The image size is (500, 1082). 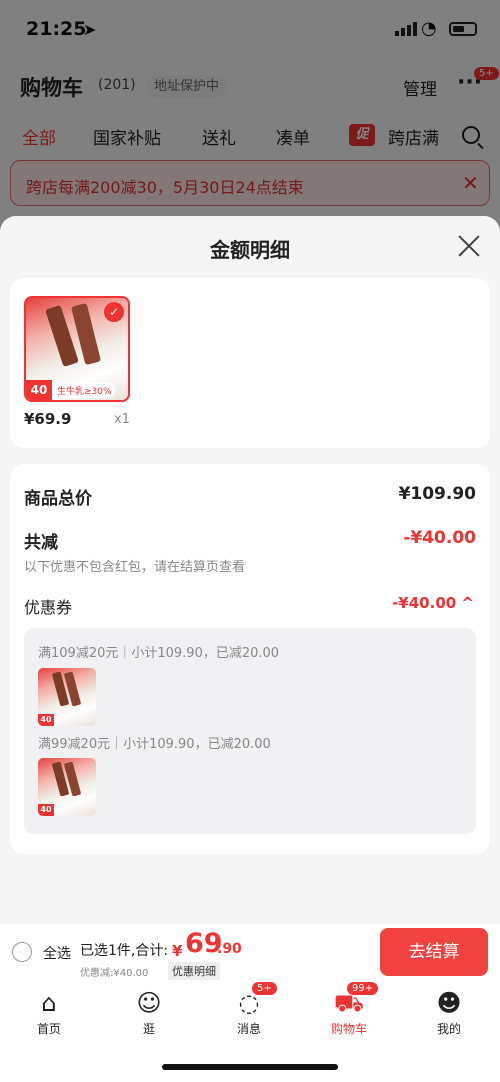 What do you see at coordinates (124, 951) in the screenshot?
I see `selected-info: 已选1件,合计:` at bounding box center [124, 951].